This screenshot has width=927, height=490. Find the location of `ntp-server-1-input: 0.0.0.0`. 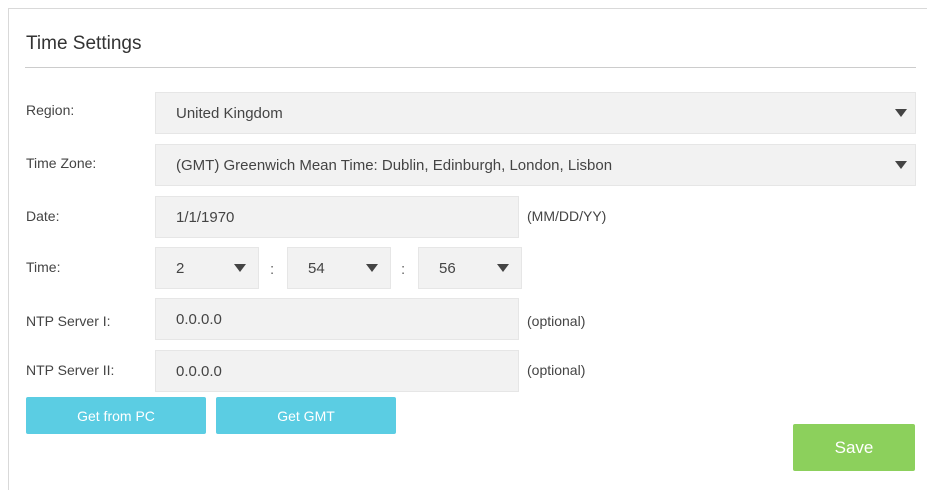

ntp-server-1-input: 0.0.0.0 is located at coordinates (337, 319).